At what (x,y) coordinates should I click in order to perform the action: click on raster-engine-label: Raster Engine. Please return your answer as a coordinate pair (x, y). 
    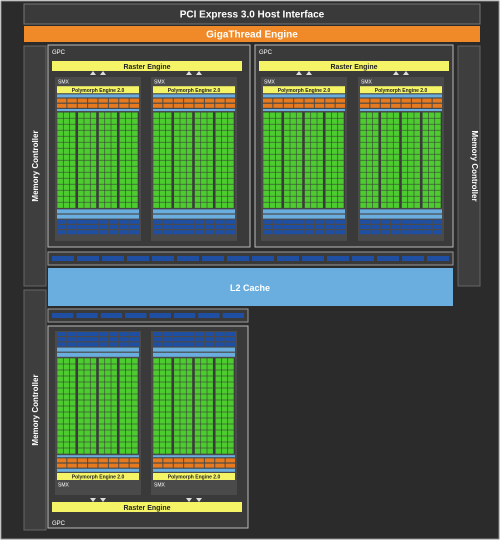
    Looking at the image, I should click on (146, 67).